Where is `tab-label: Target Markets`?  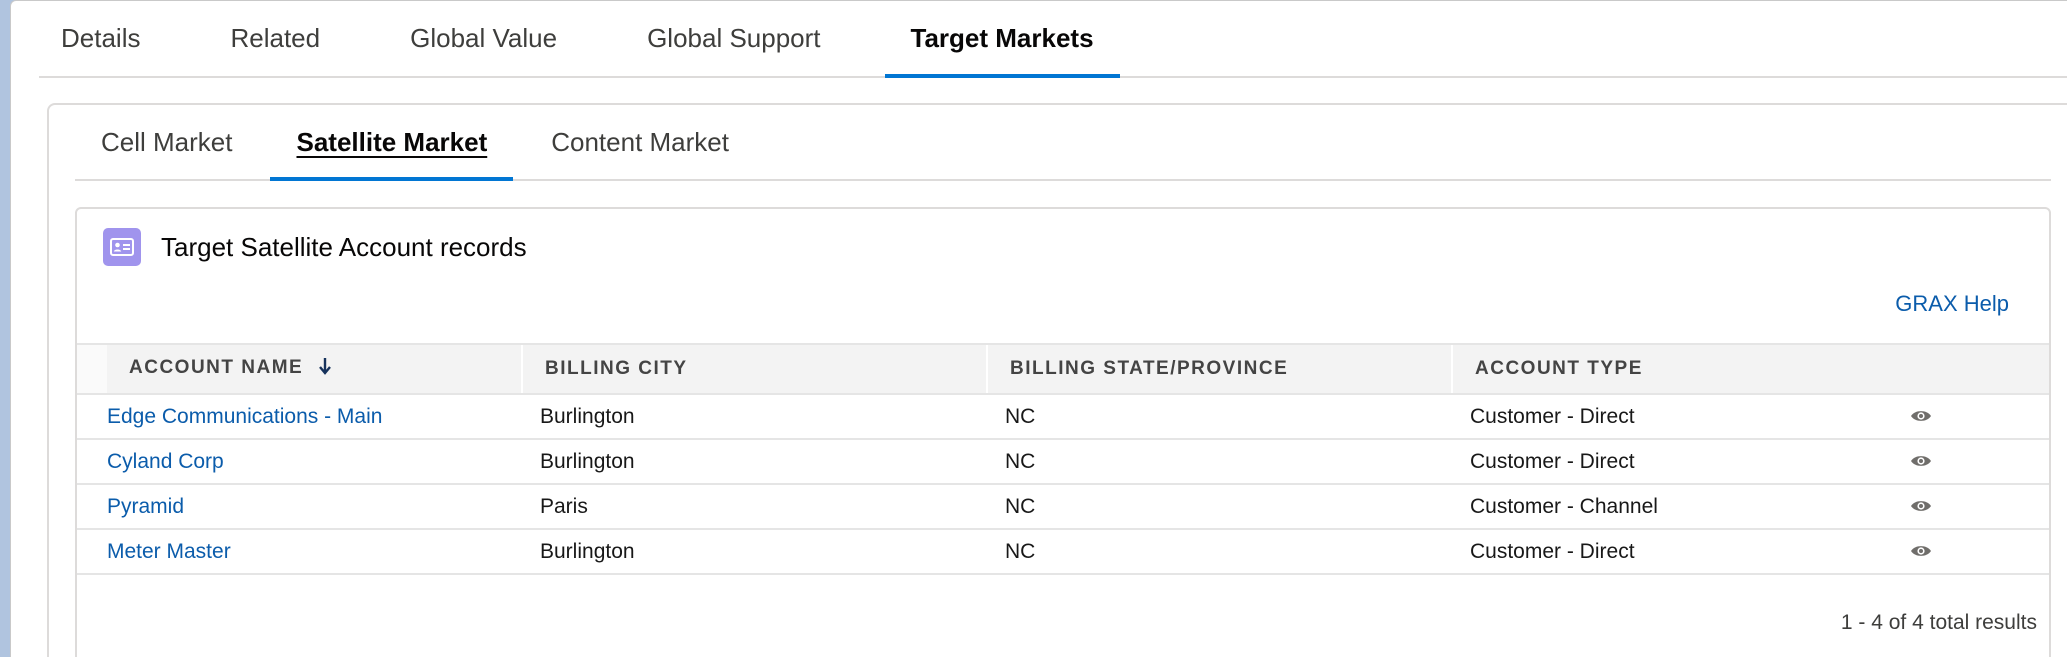
tab-label: Target Markets is located at coordinates (1002, 38).